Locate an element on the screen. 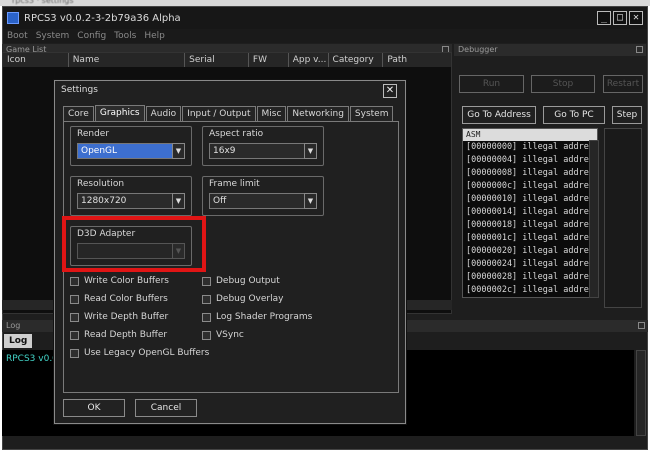  menu-boot: Boot is located at coordinates (17, 36).